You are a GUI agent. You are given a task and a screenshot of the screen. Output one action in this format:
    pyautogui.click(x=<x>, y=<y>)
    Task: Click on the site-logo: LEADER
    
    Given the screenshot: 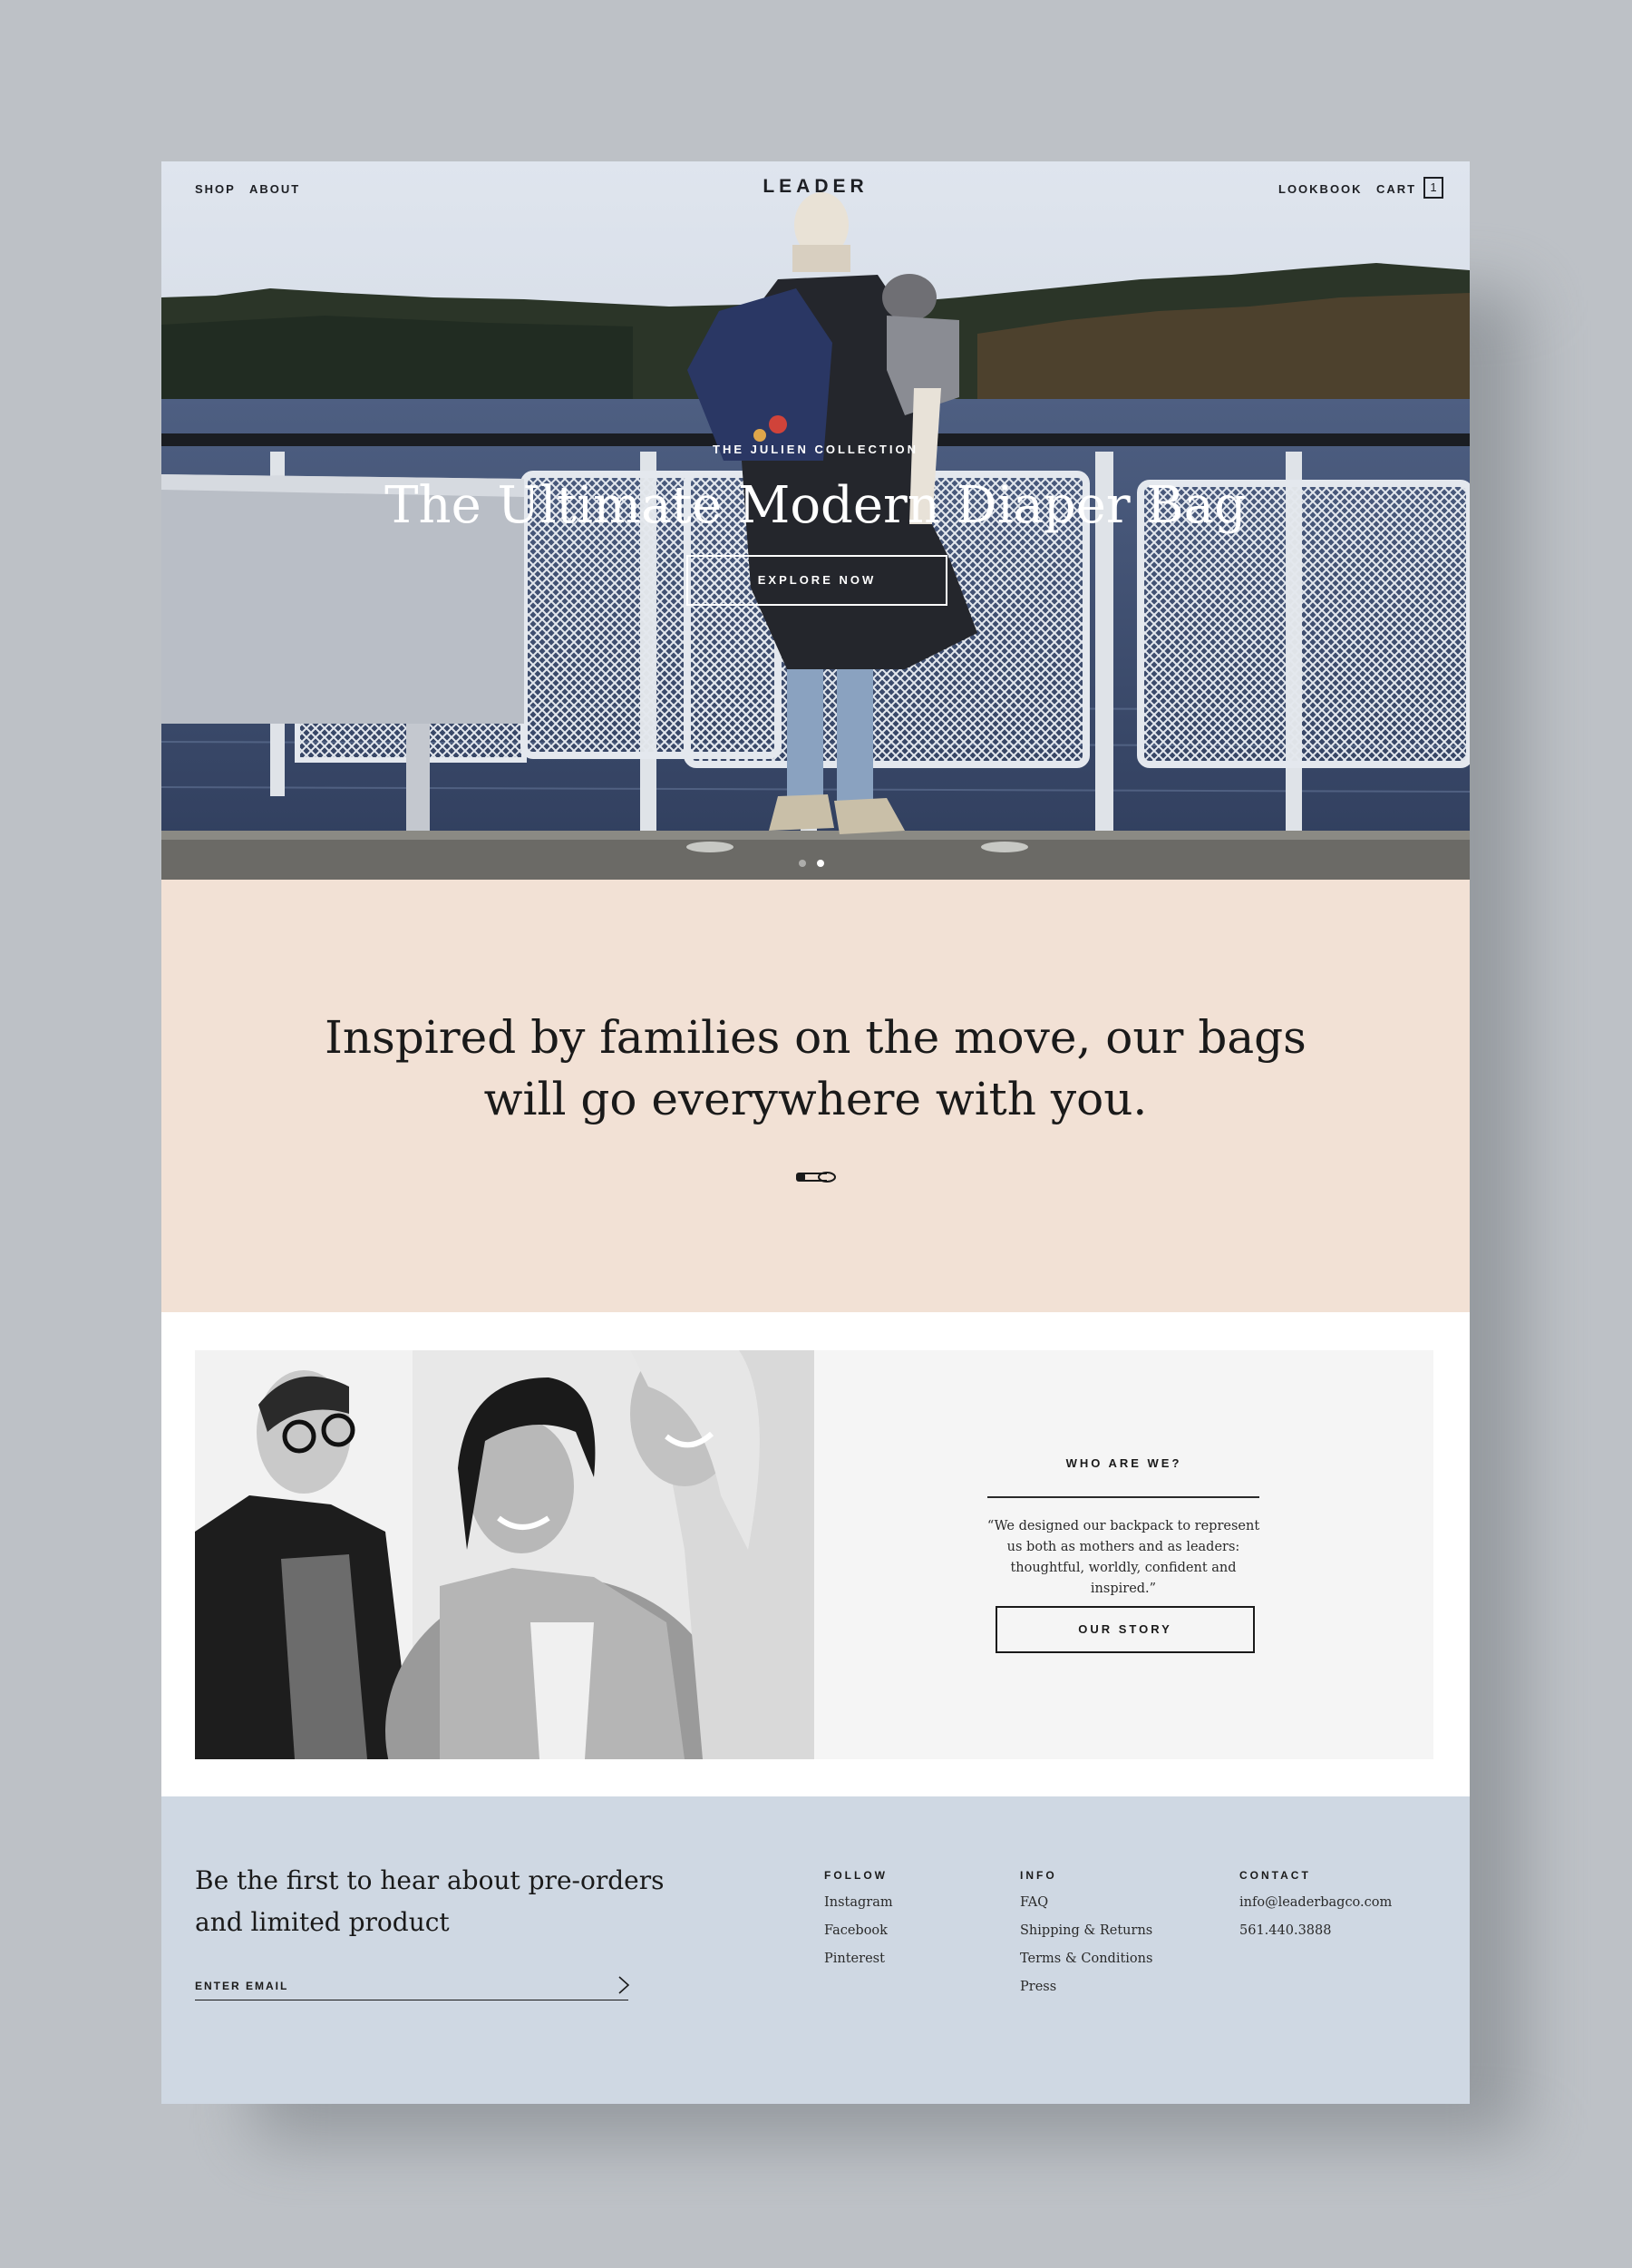 What is the action you would take?
    pyautogui.click(x=815, y=186)
    